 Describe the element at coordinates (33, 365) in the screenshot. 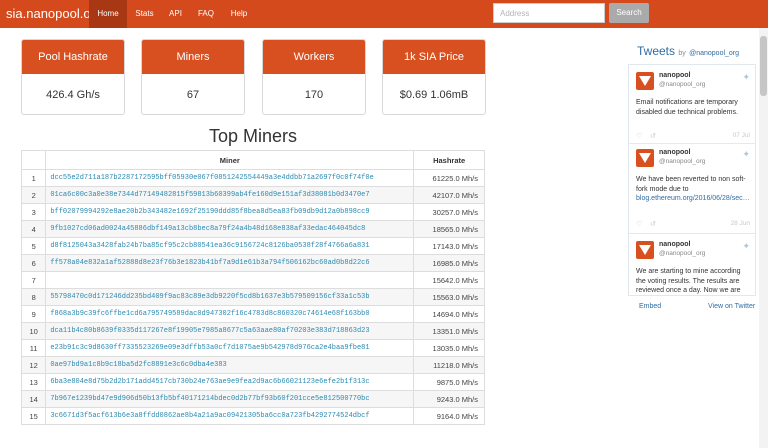

I see `rank-cell: 12` at that location.